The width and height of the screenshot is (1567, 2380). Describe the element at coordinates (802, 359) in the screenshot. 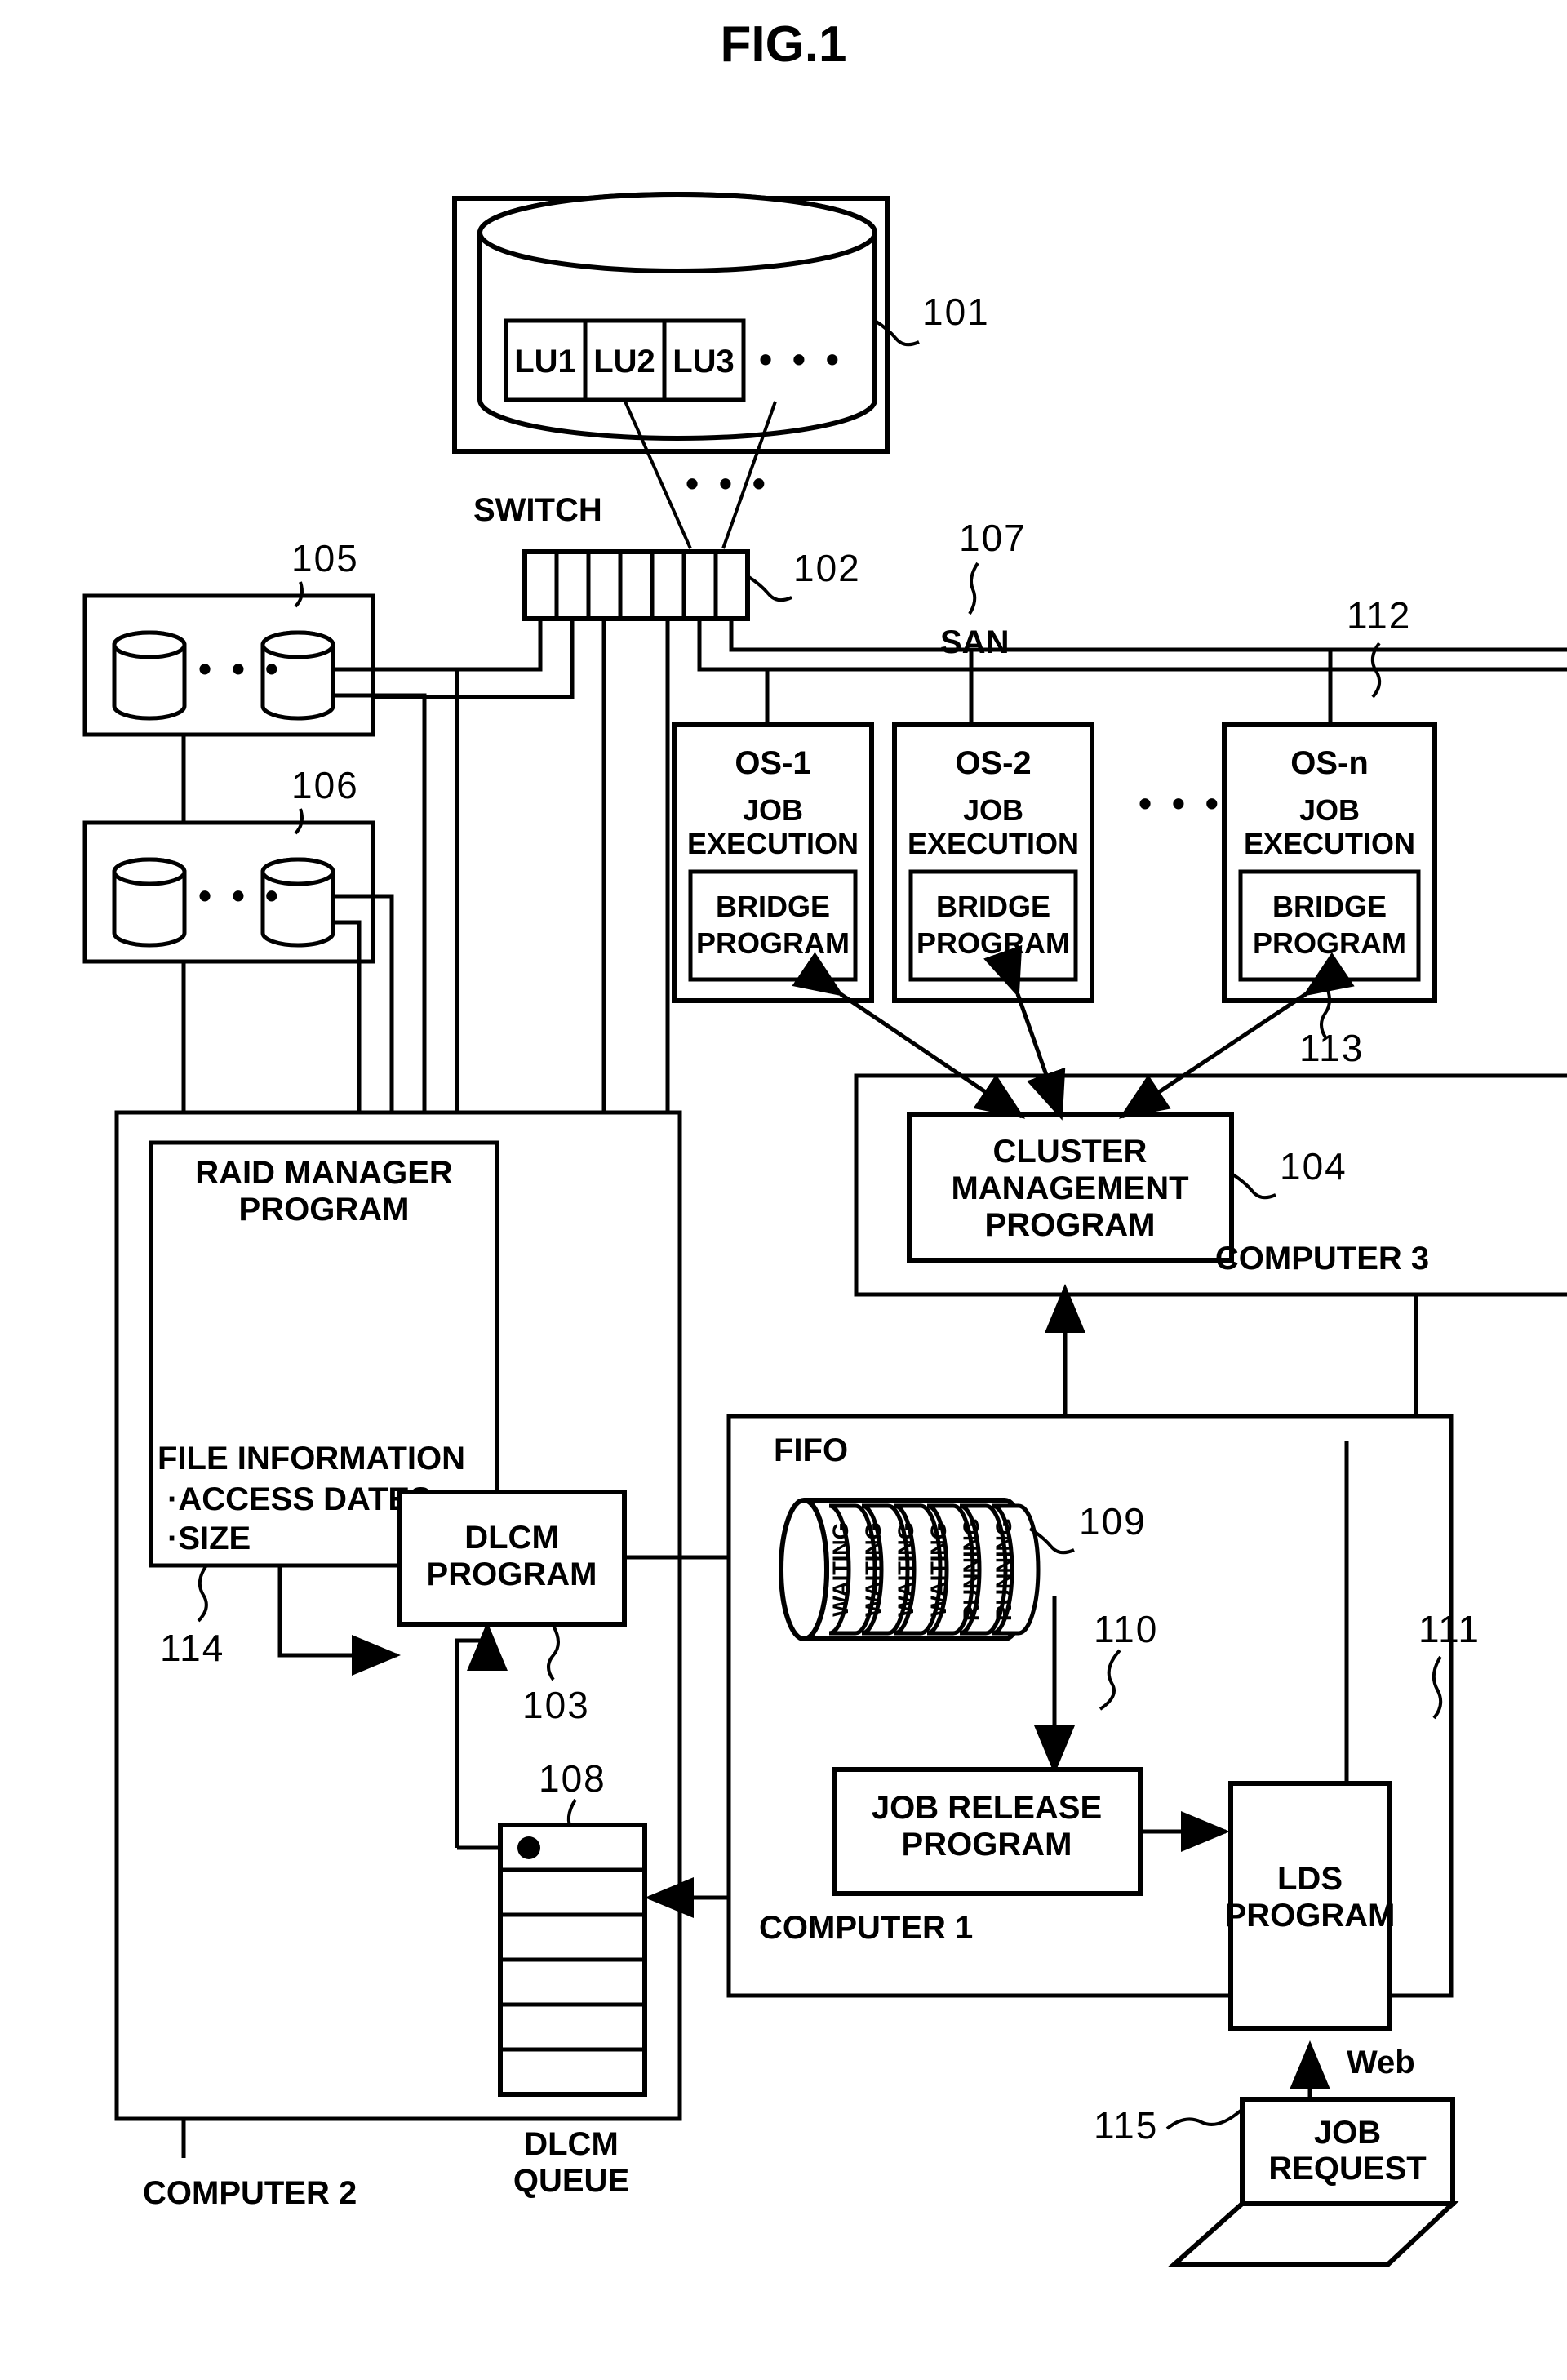

I see `lu-ellipsis: • • •` at that location.